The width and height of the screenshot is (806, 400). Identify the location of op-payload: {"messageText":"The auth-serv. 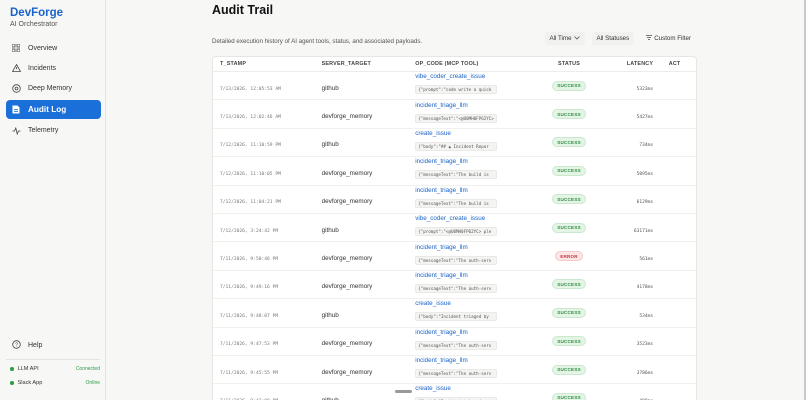
(456, 288).